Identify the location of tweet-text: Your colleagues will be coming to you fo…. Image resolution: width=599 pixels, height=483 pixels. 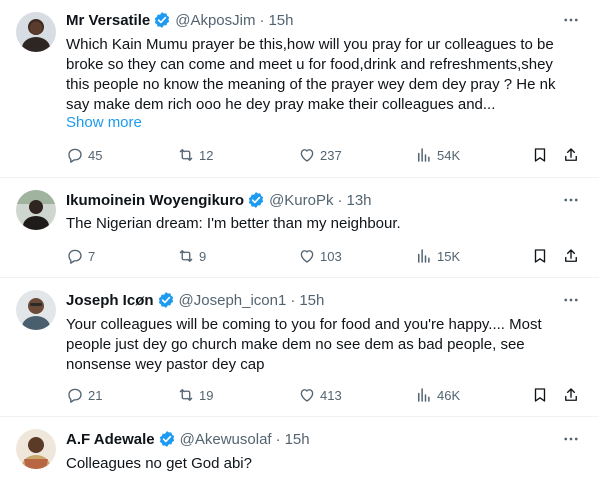
(326, 345).